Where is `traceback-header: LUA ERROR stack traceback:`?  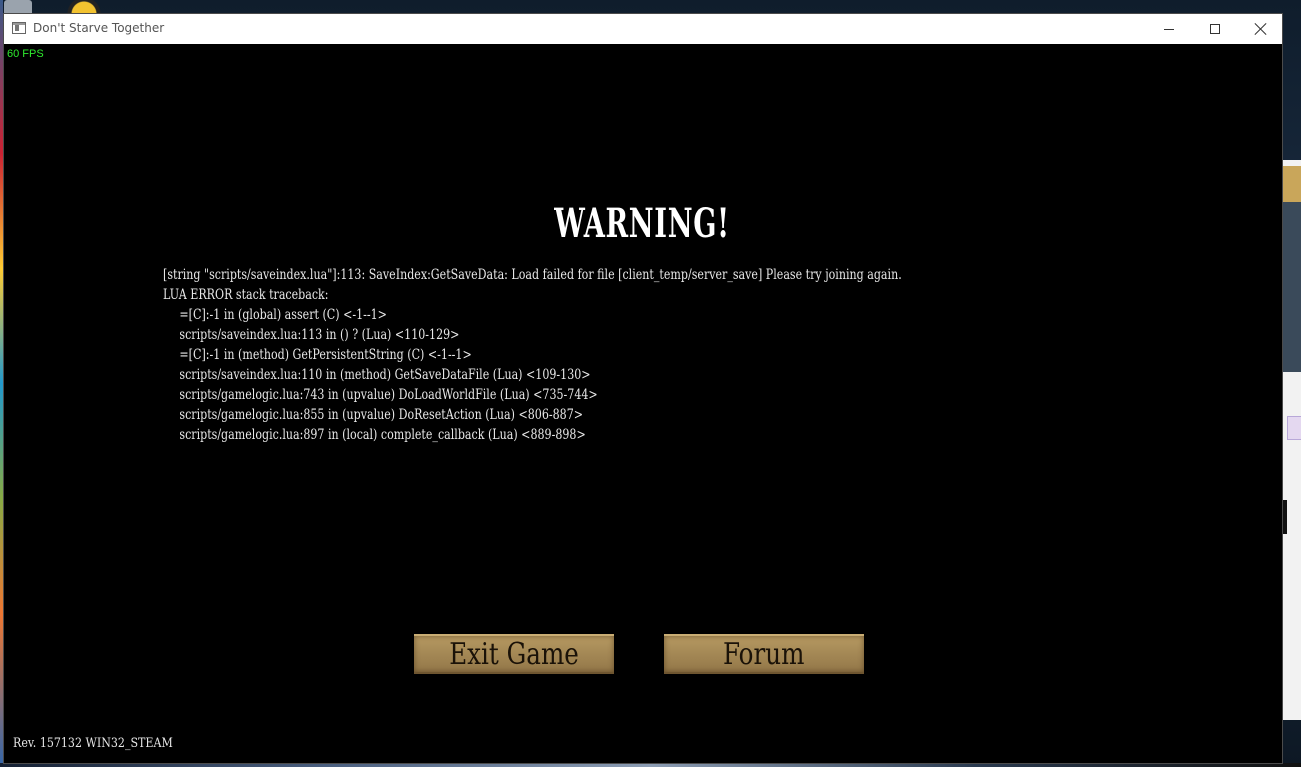 traceback-header: LUA ERROR stack traceback: is located at coordinates (246, 295).